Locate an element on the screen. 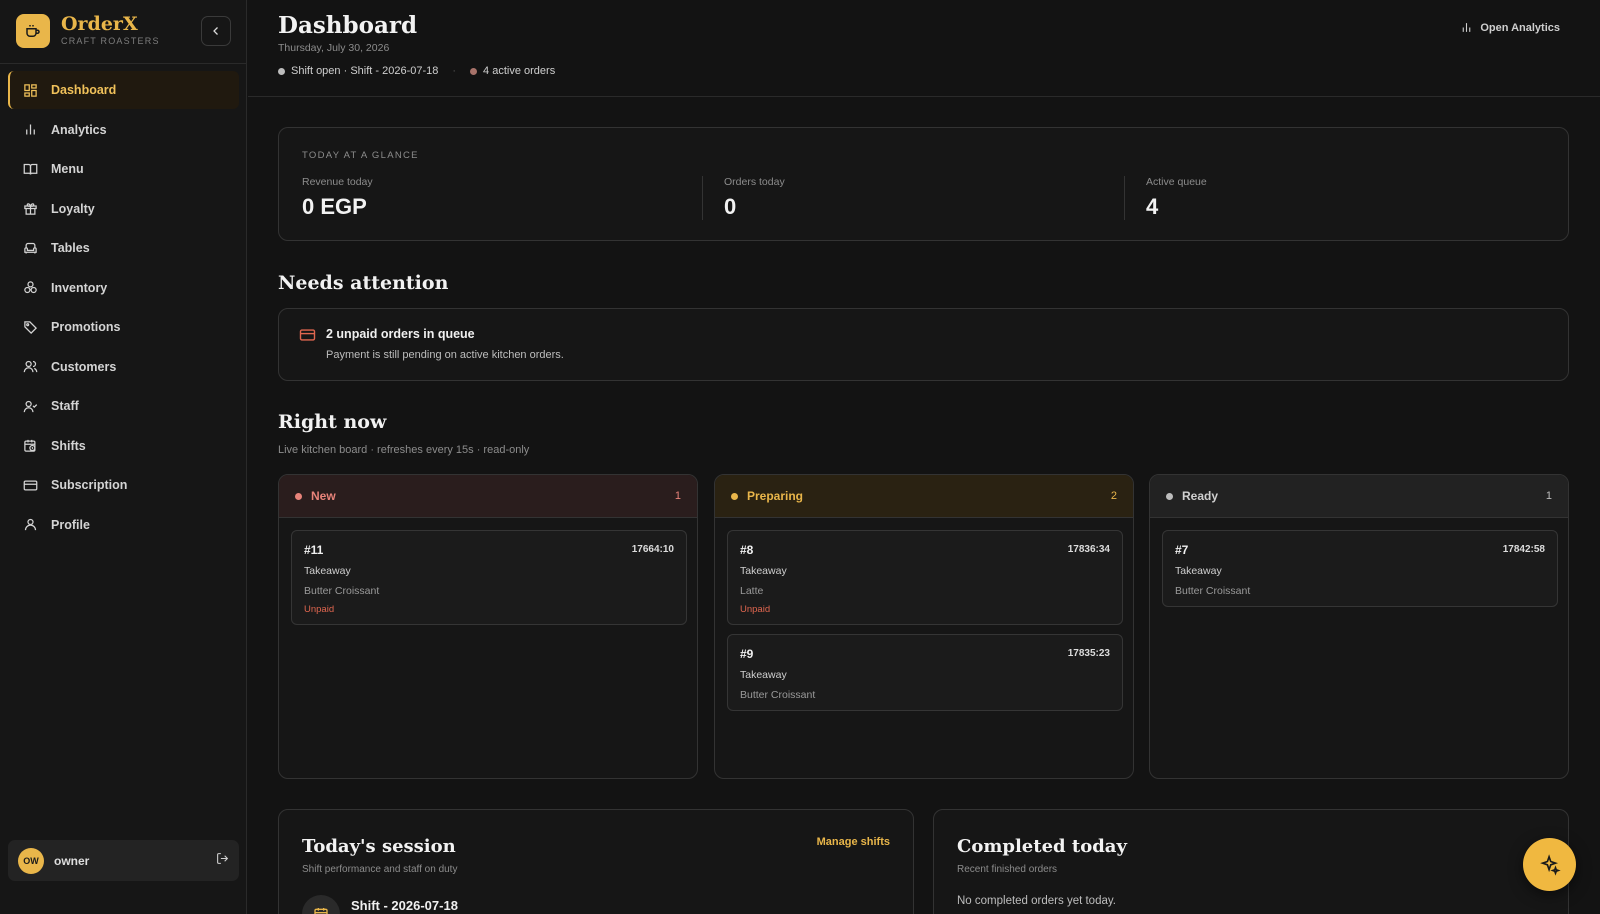 Image resolution: width=1600 pixels, height=914 pixels. order-number: #8 is located at coordinates (747, 550).